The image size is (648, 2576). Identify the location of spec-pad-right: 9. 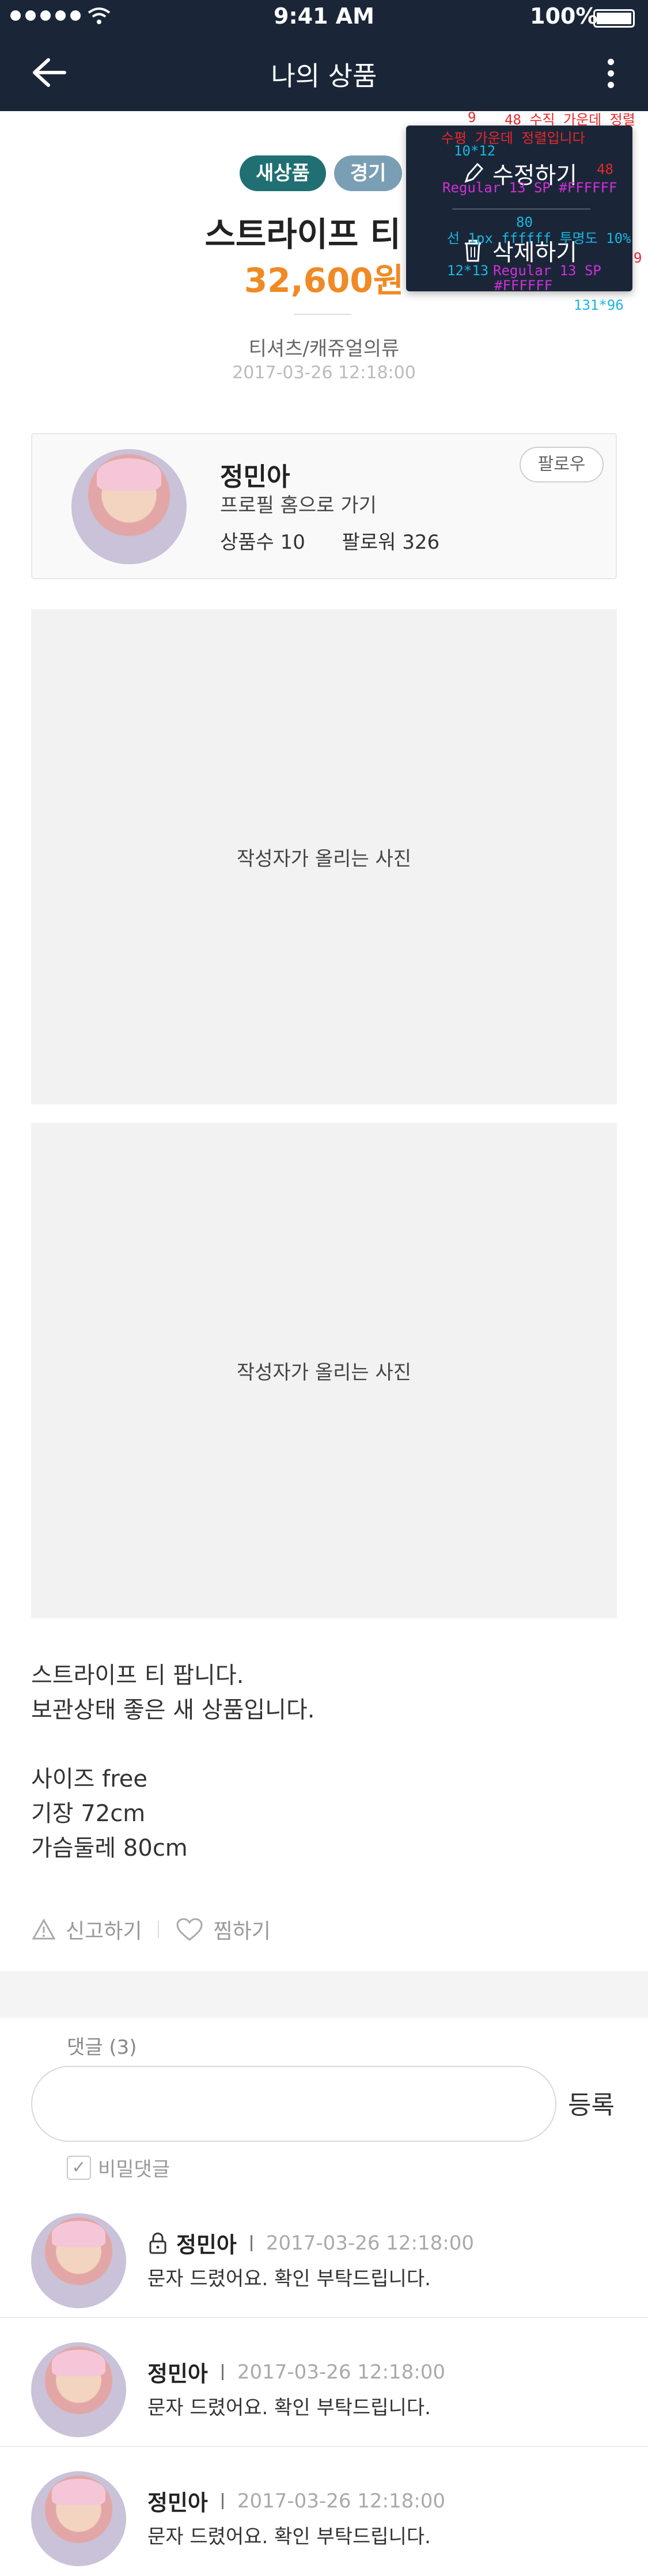
(638, 258).